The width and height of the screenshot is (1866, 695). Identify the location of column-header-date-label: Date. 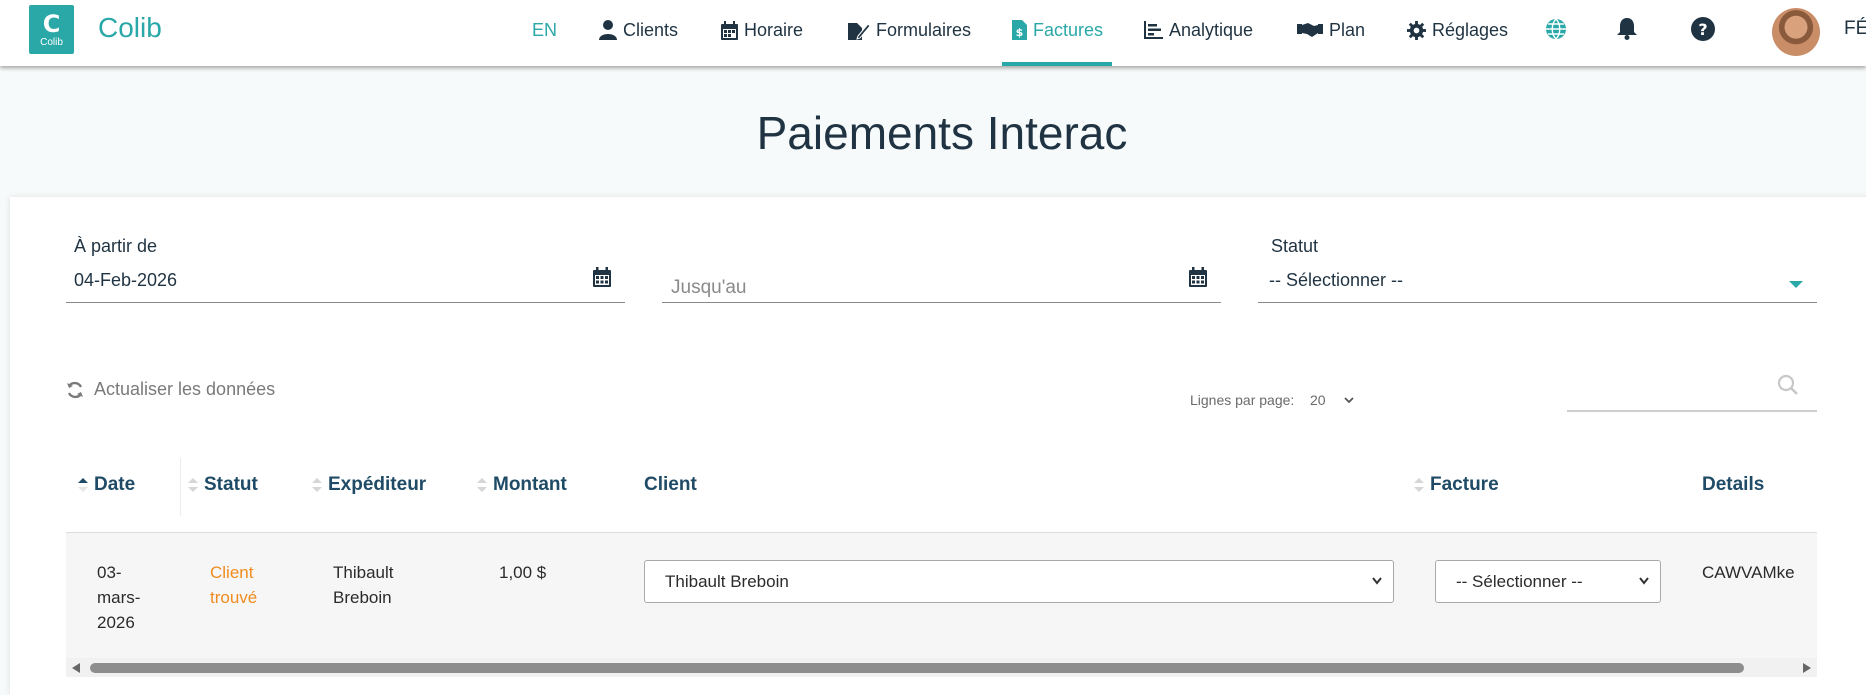
(115, 484).